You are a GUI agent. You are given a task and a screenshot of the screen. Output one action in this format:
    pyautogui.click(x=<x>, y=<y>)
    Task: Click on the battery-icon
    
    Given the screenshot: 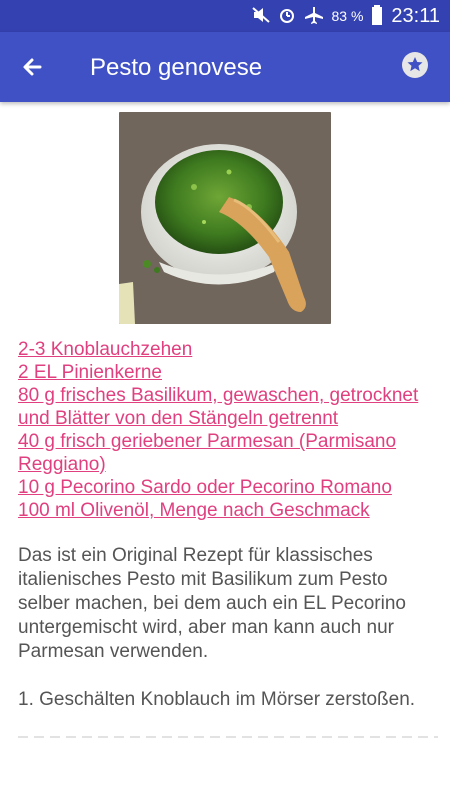 What is the action you would take?
    pyautogui.click(x=377, y=16)
    